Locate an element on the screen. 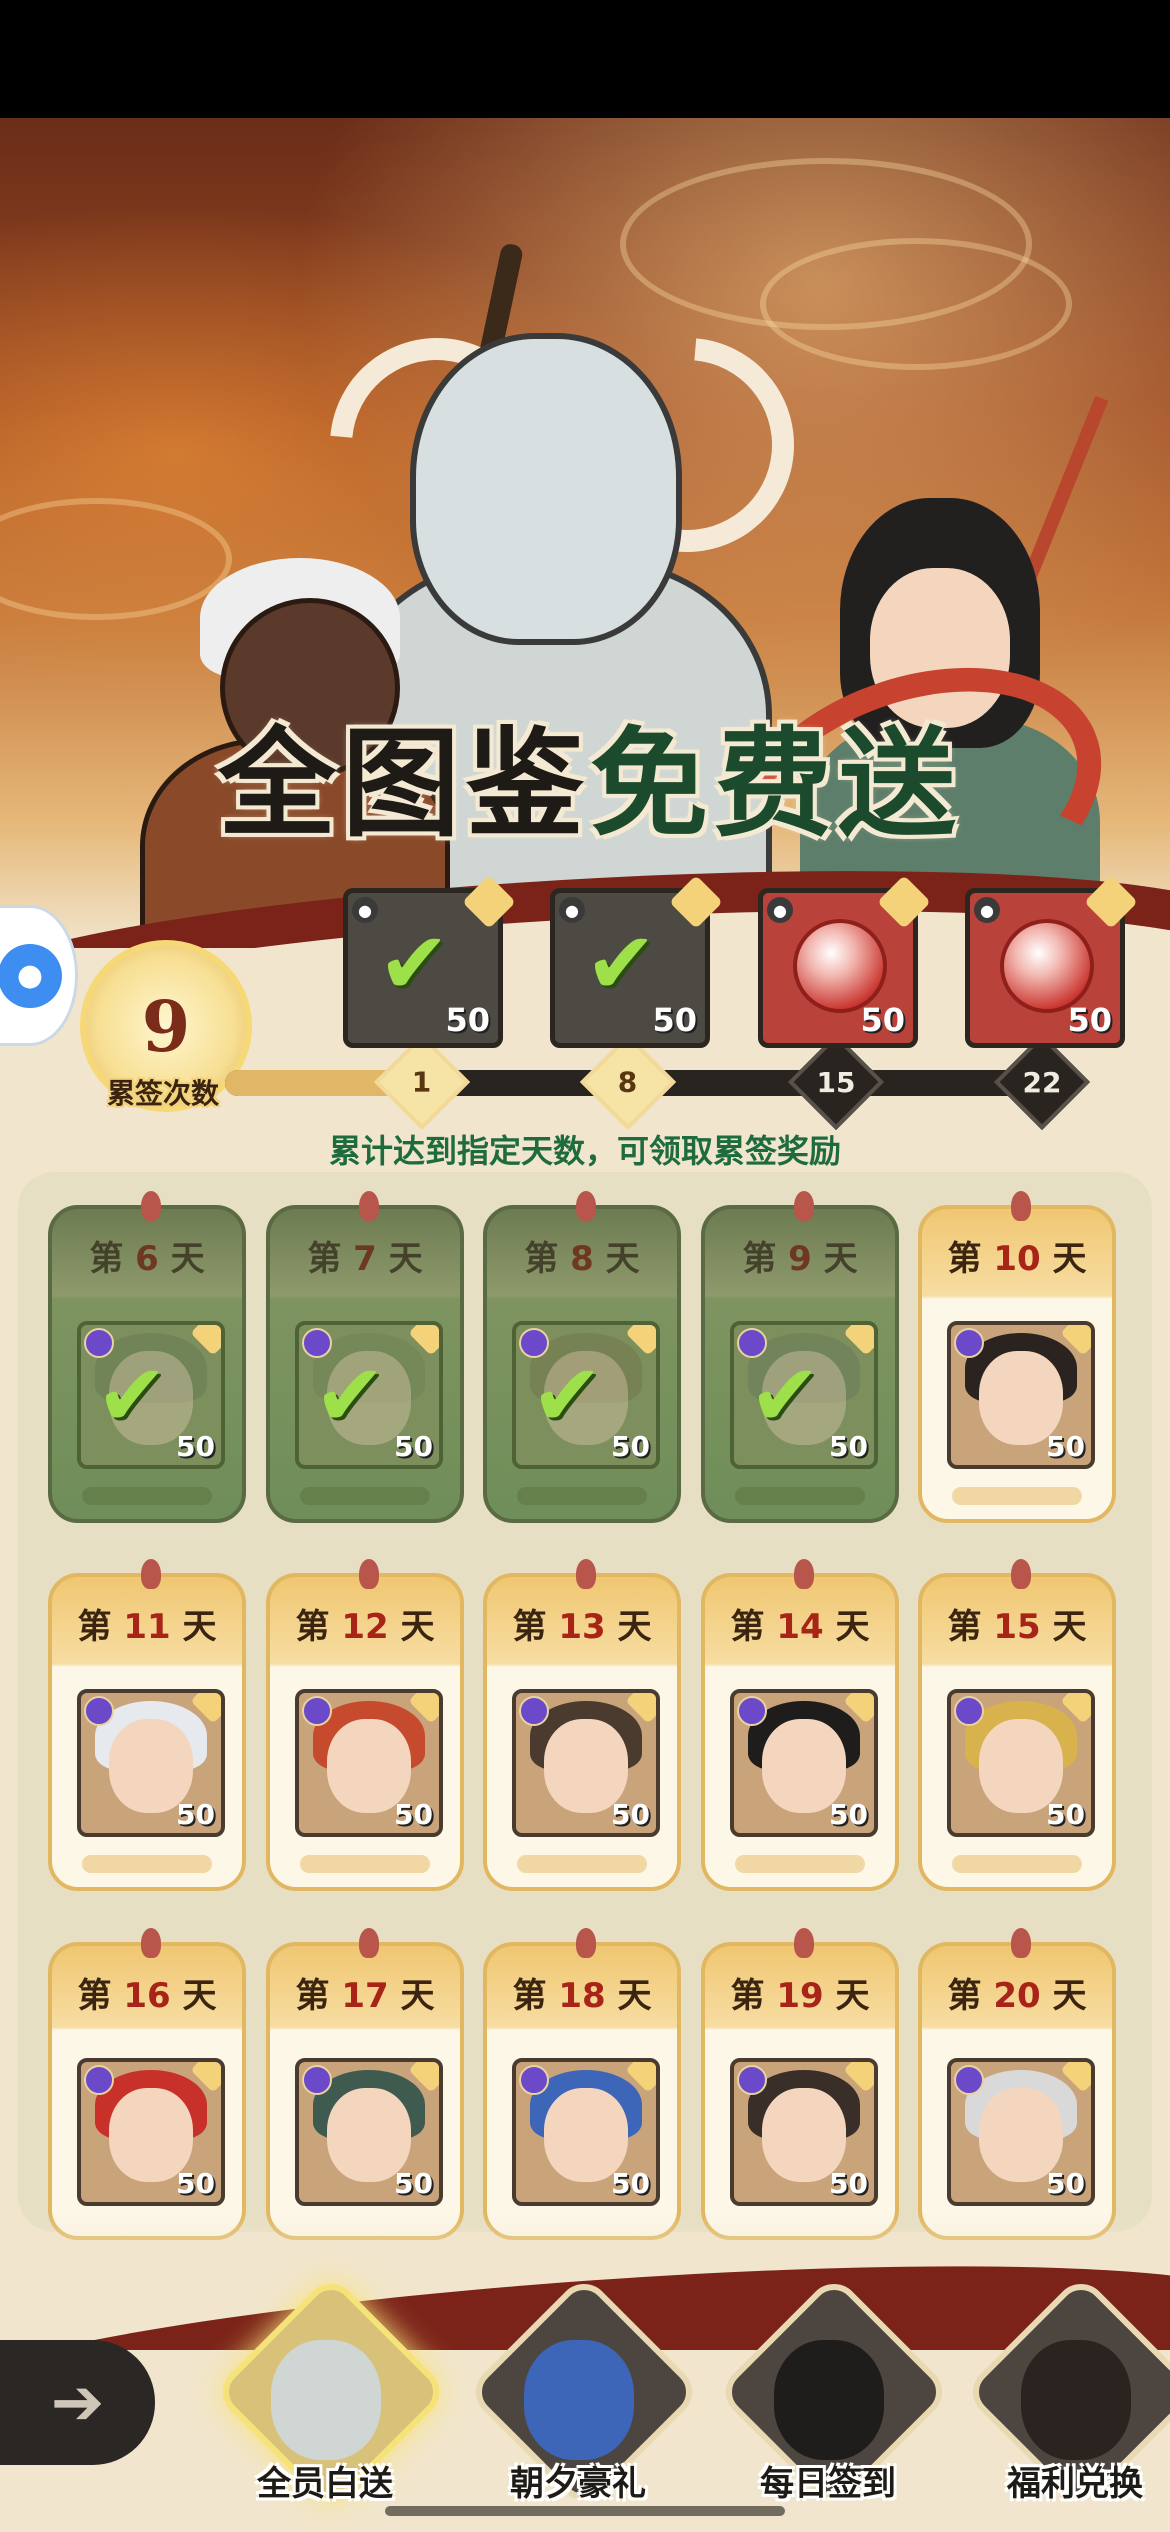  day-number: 13 is located at coordinates (582, 1627).